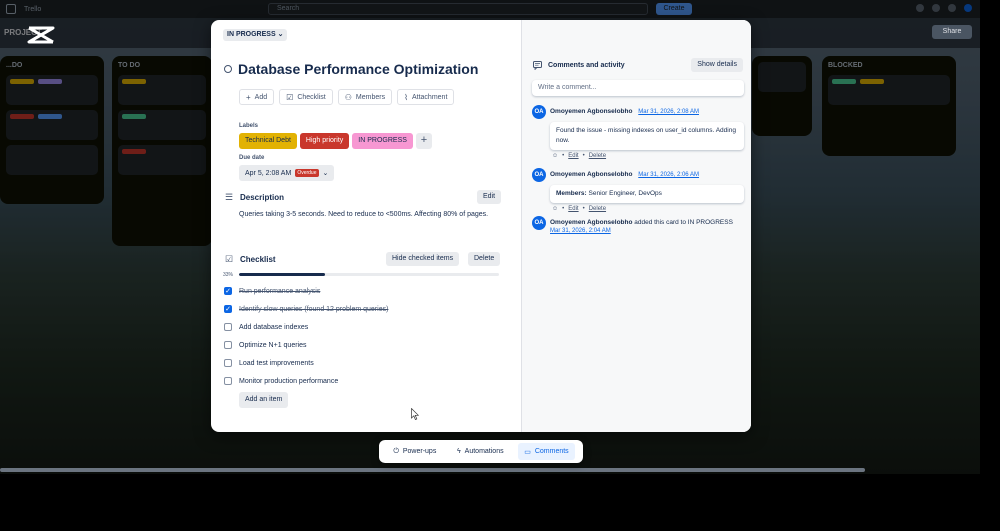 The image size is (1000, 531). Describe the element at coordinates (889, 65) in the screenshot. I see `list-title: BLOCKED` at that location.